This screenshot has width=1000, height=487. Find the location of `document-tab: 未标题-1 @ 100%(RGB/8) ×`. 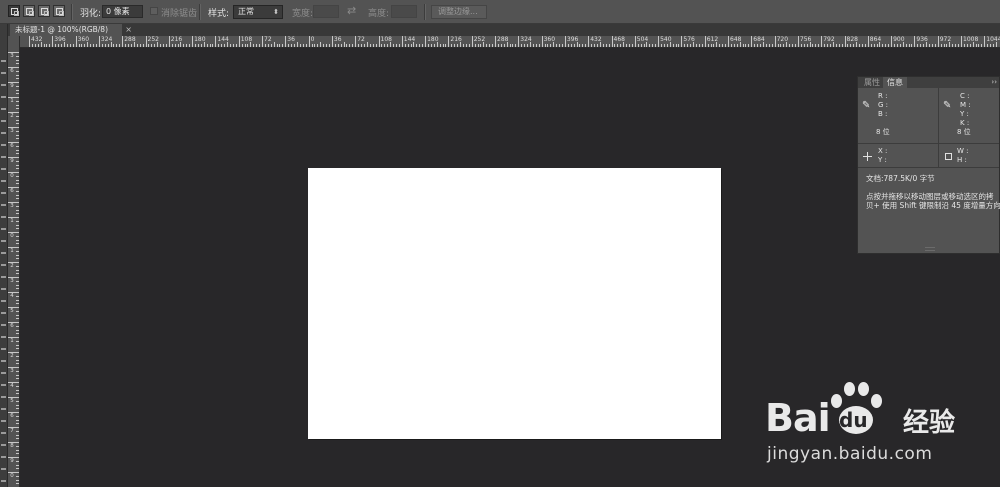

document-tab: 未标题-1 @ 100%(RGB/8) × is located at coordinates (71, 30).